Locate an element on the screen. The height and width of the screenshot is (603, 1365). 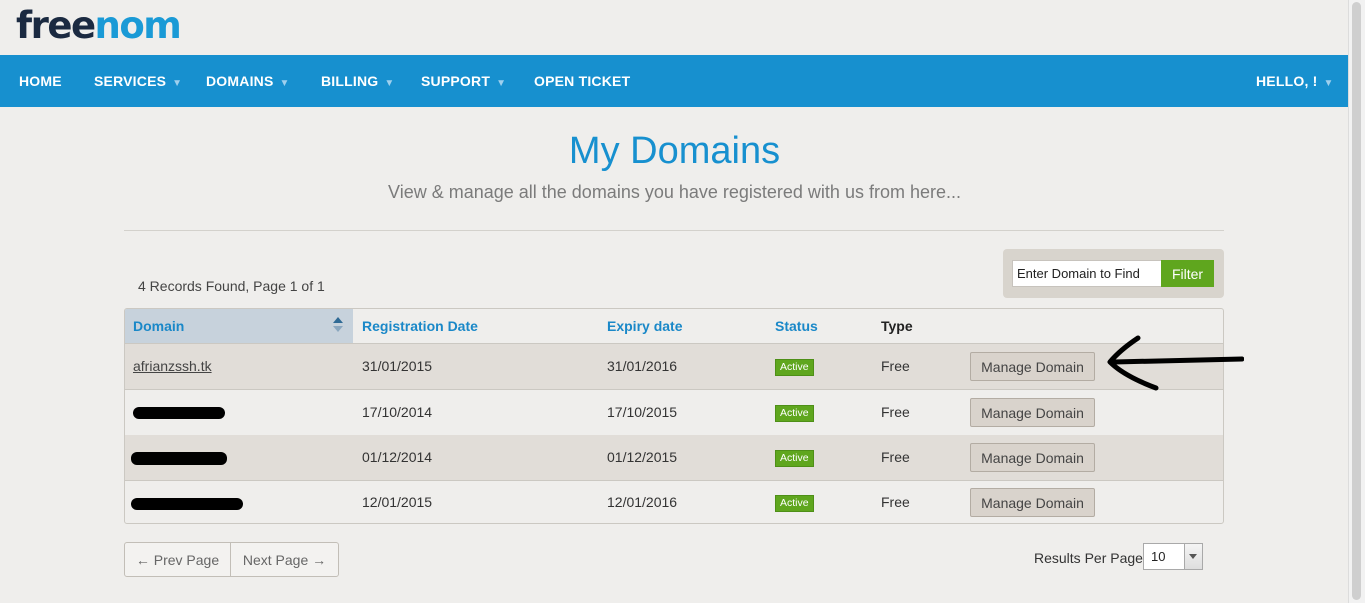
column-header-expiry: Expiry date is located at coordinates (644, 326).